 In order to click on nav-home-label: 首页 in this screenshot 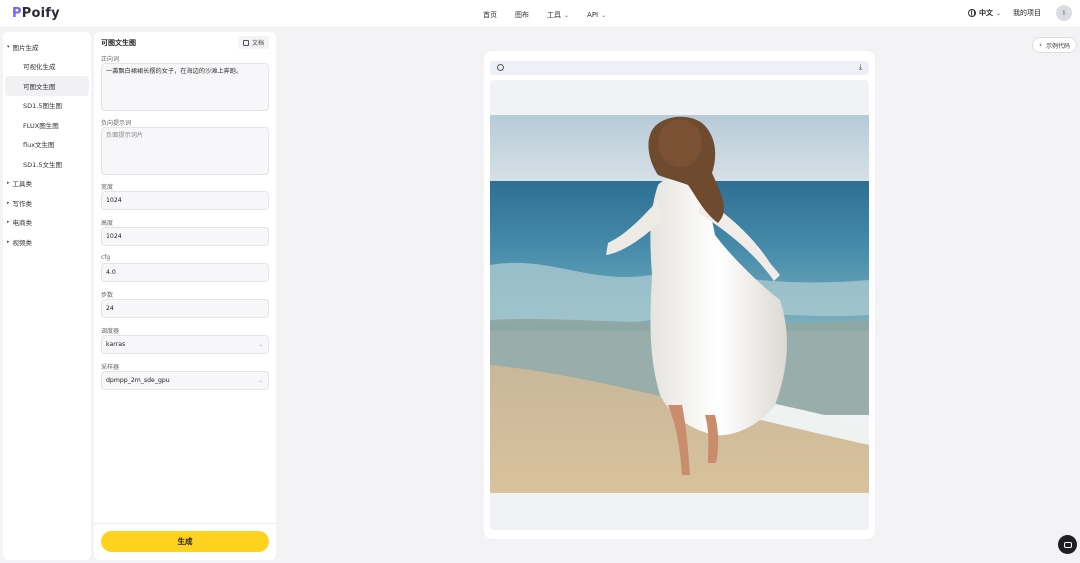, I will do `click(490, 15)`.